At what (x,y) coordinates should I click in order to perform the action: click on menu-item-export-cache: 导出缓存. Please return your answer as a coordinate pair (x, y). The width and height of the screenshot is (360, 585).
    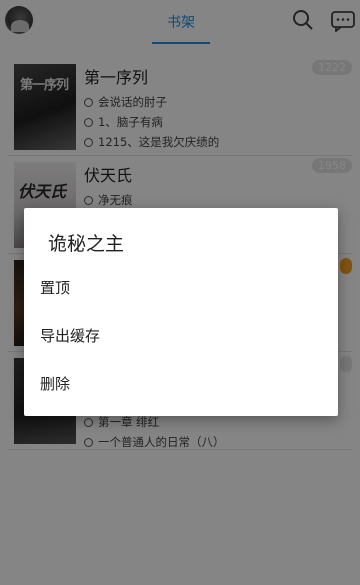
    Looking at the image, I should click on (181, 336).